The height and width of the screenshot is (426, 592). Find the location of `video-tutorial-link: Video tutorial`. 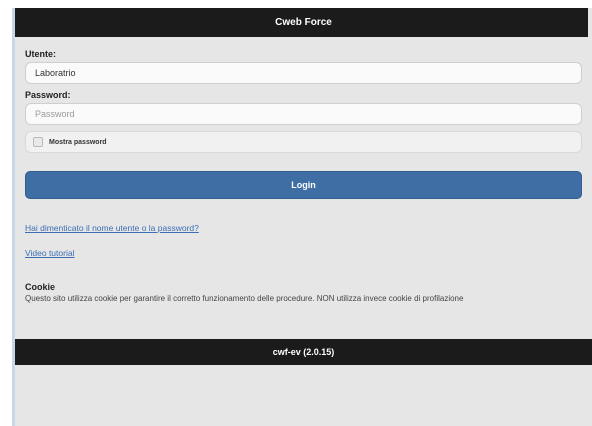

video-tutorial-link: Video tutorial is located at coordinates (303, 253).